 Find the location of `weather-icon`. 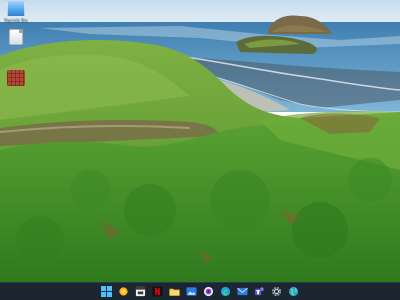

weather-icon is located at coordinates (123, 291).